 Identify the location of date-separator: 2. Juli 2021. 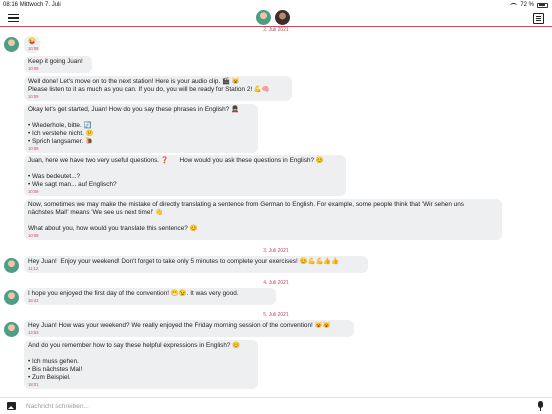
(276, 30).